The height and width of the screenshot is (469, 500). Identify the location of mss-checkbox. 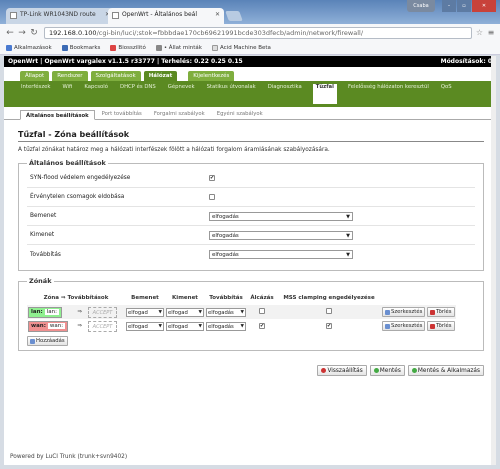
(329, 311).